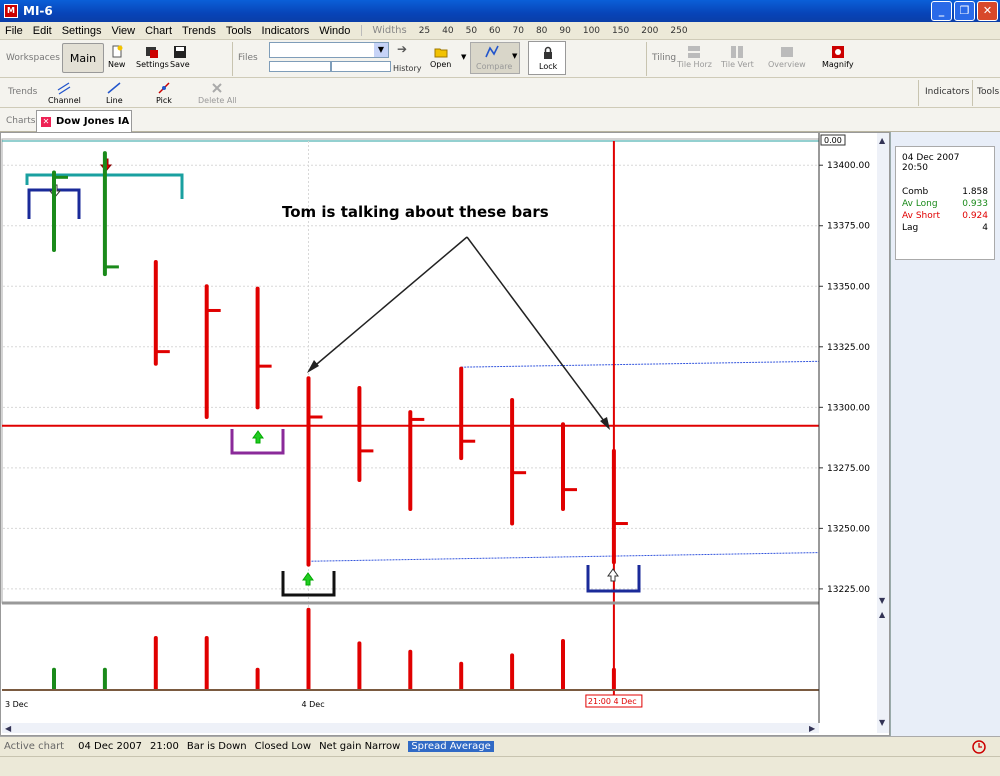  I want to click on width-option: 150, so click(620, 31).